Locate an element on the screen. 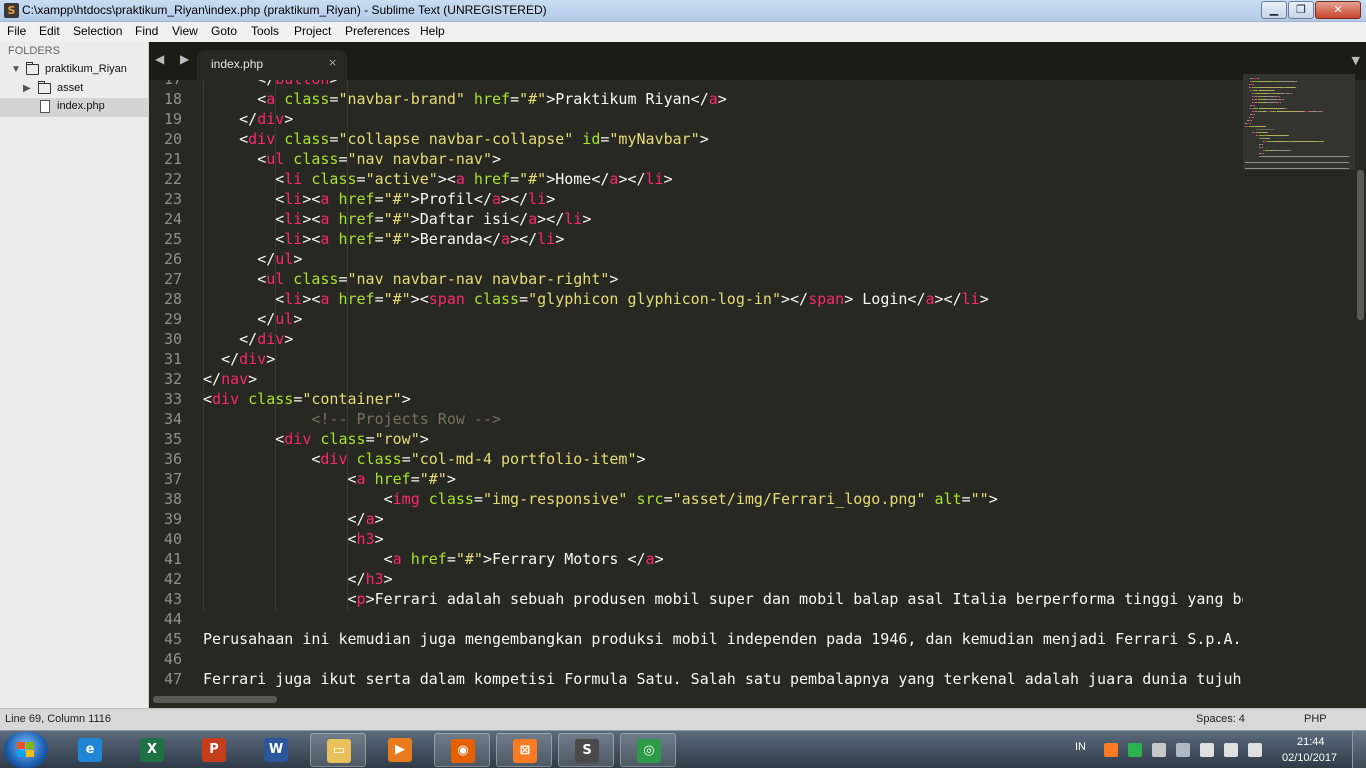  tab-label: index.php is located at coordinates (237, 64).